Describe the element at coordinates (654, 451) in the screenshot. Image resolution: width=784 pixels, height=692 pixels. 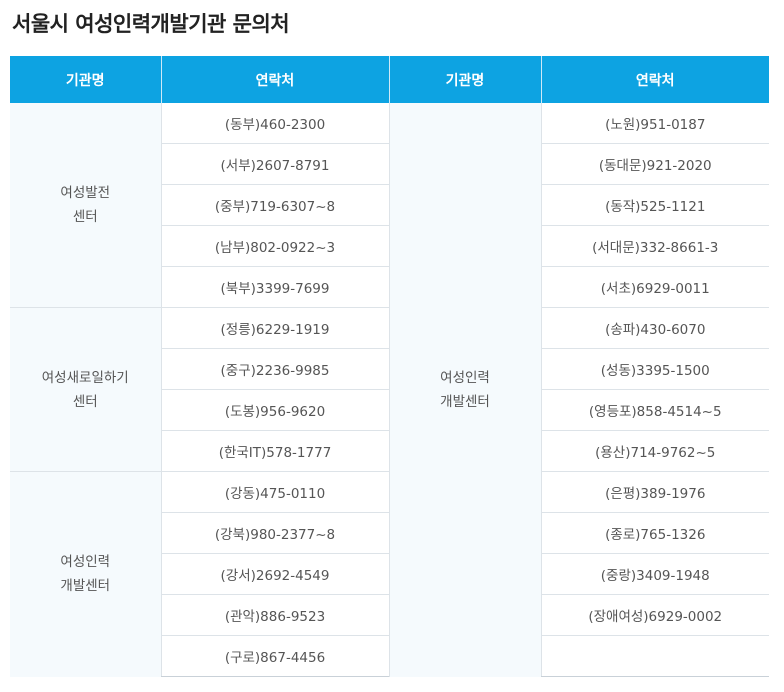
I see `contact-cell: (용산)714-9762~5` at that location.